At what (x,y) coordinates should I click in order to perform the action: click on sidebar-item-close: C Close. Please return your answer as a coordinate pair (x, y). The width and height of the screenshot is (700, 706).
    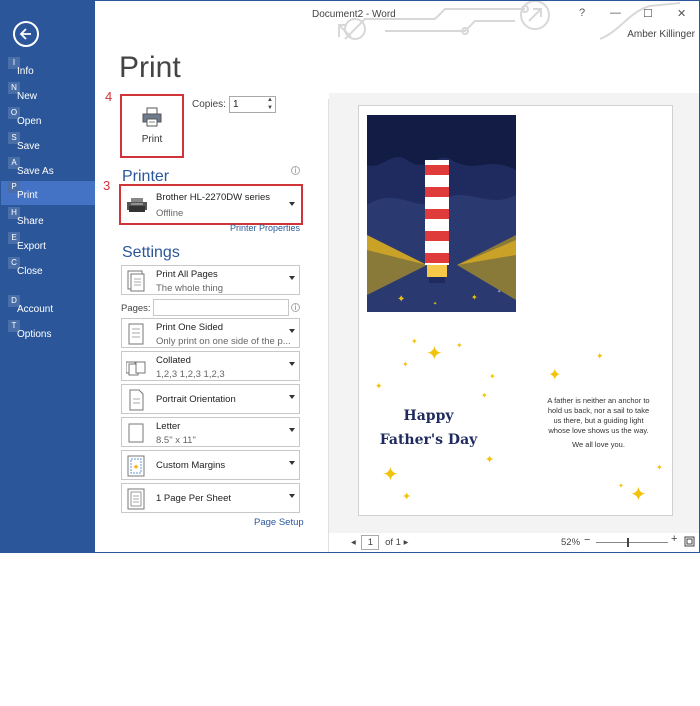
    Looking at the image, I should click on (48, 269).